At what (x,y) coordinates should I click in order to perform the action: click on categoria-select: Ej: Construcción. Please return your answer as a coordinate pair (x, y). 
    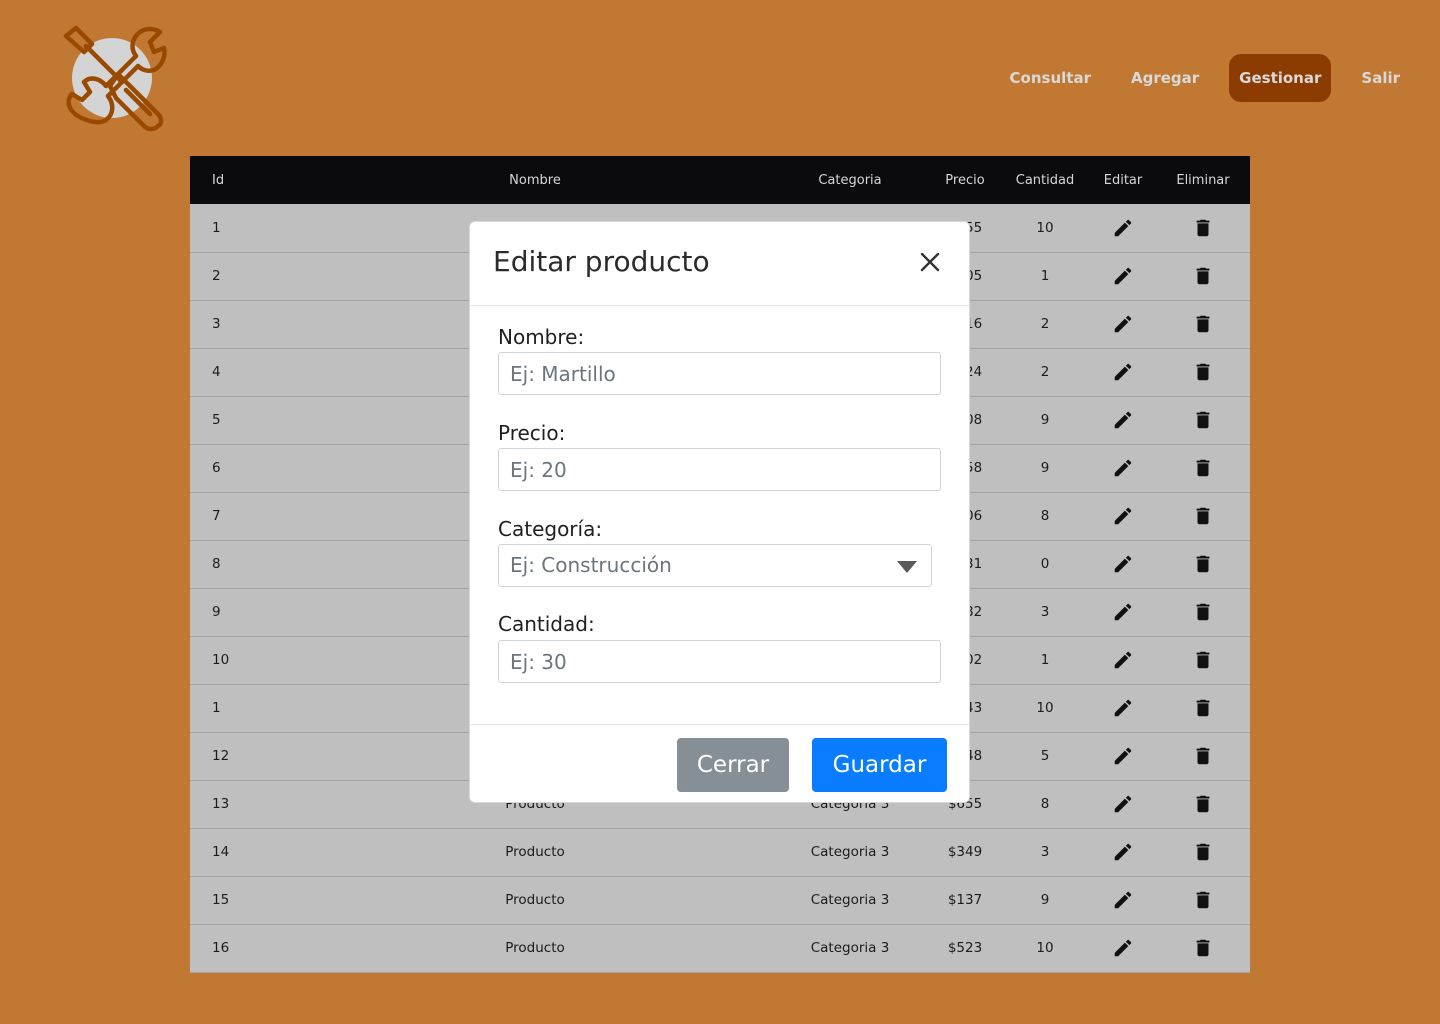
    Looking at the image, I should click on (715, 565).